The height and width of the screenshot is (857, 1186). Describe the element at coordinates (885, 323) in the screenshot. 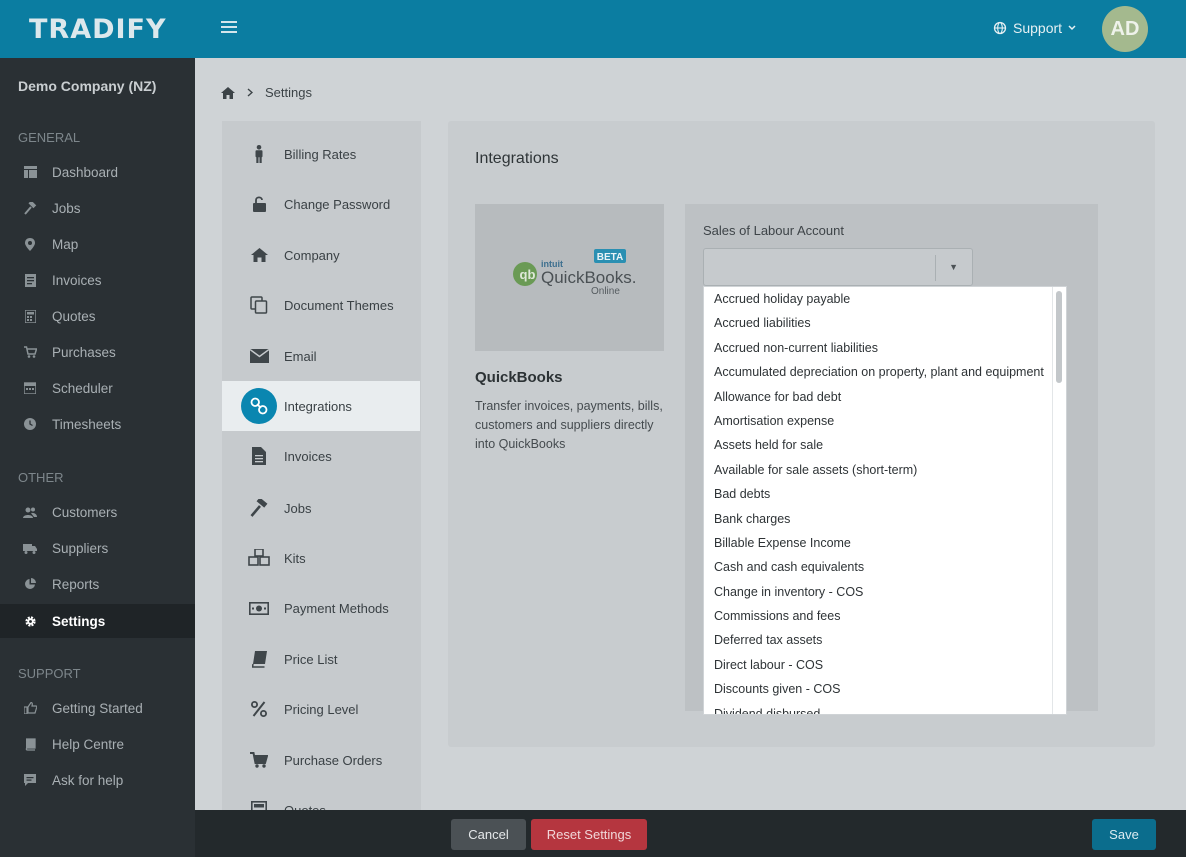

I see `dropdown-option: Accrued liabilities` at that location.